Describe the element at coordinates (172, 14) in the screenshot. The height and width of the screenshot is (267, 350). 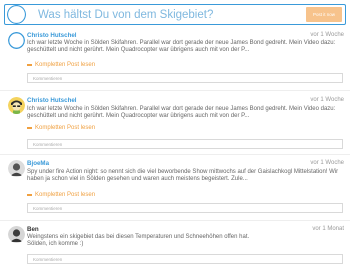
I see `compose-input` at that location.